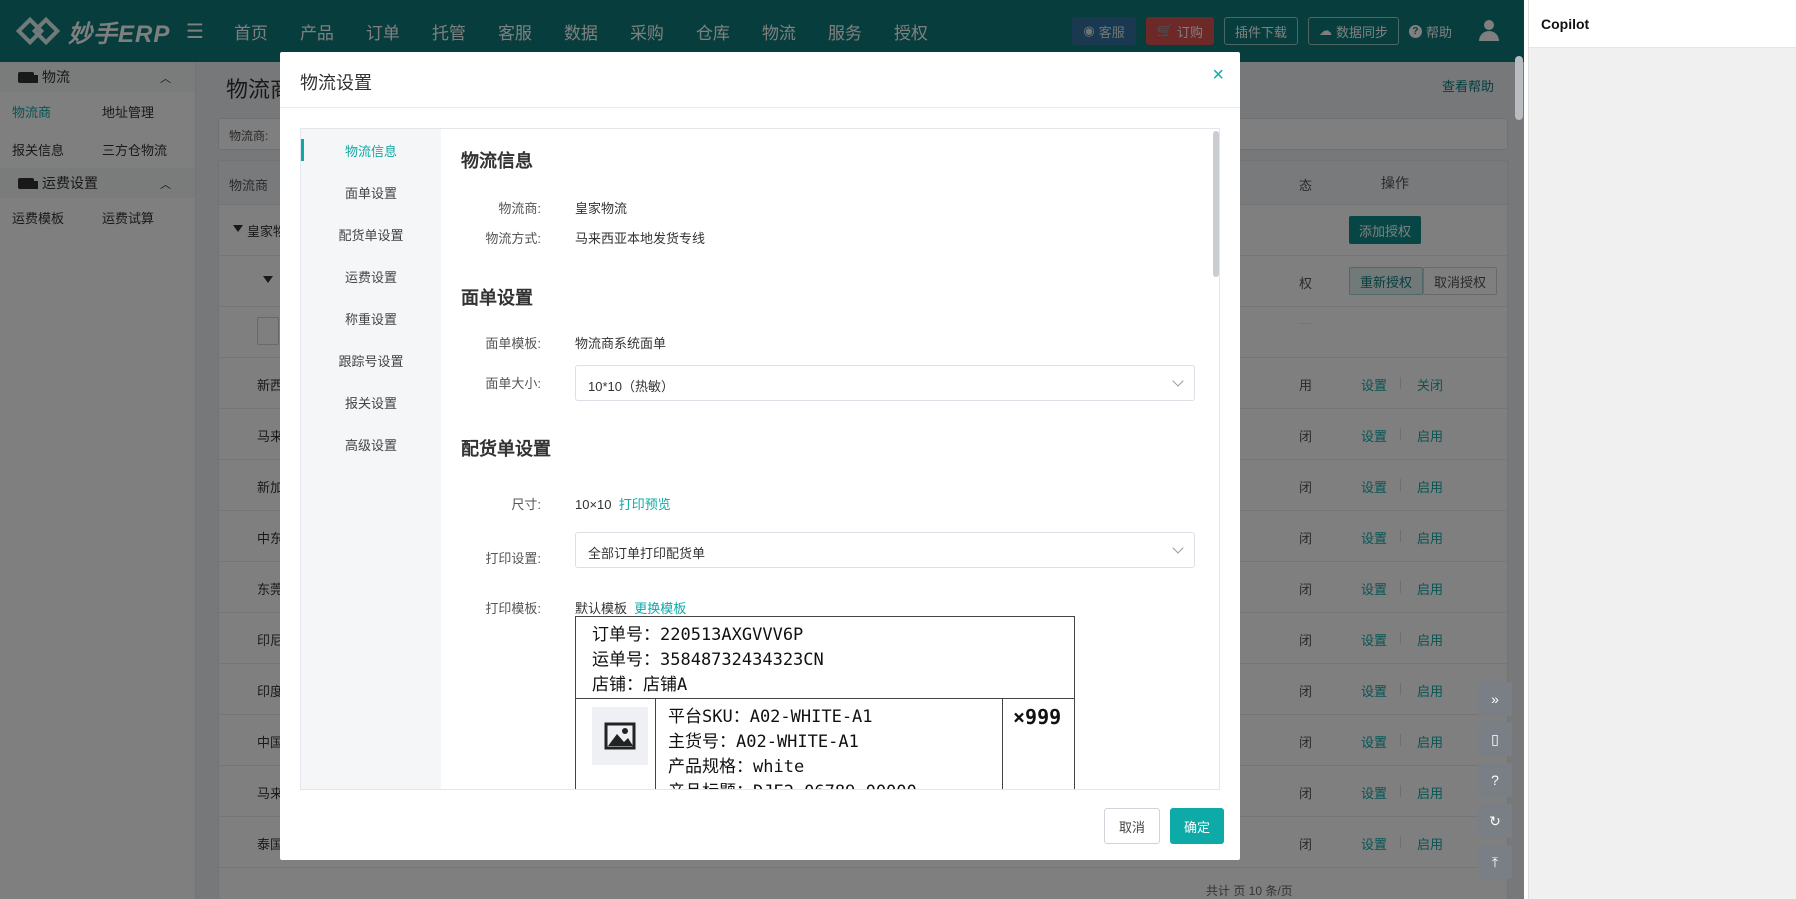 This screenshot has height=899, width=1796. I want to click on refresh-icon: ↻, so click(1495, 821).